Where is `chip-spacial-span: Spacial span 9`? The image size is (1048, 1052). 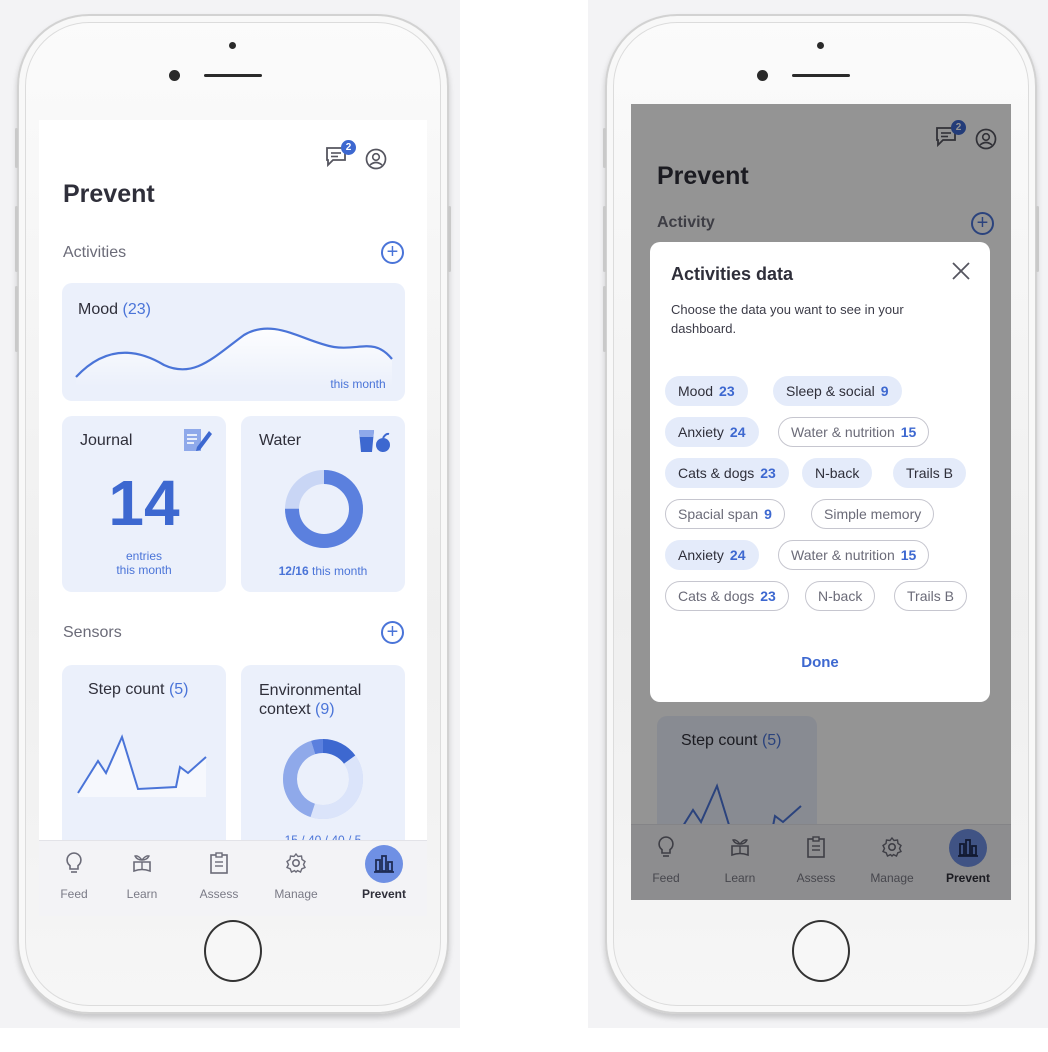 chip-spacial-span: Spacial span 9 is located at coordinates (725, 514).